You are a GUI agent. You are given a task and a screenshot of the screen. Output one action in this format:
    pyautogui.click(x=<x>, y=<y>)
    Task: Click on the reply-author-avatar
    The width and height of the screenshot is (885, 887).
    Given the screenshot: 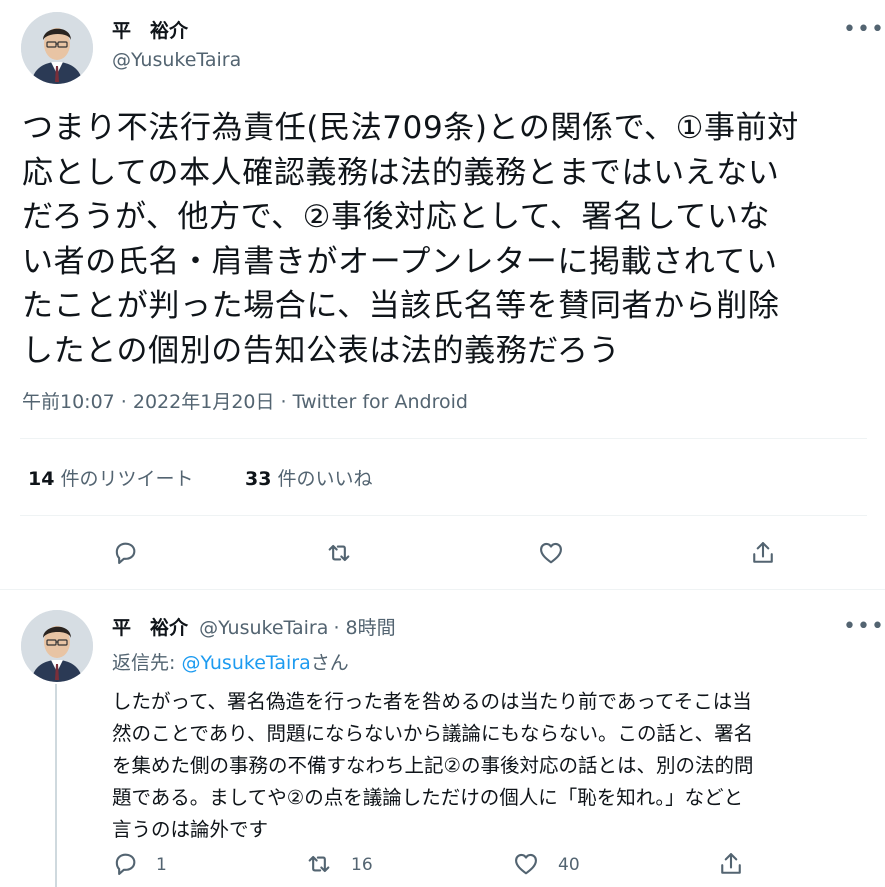 What is the action you would take?
    pyautogui.click(x=57, y=646)
    